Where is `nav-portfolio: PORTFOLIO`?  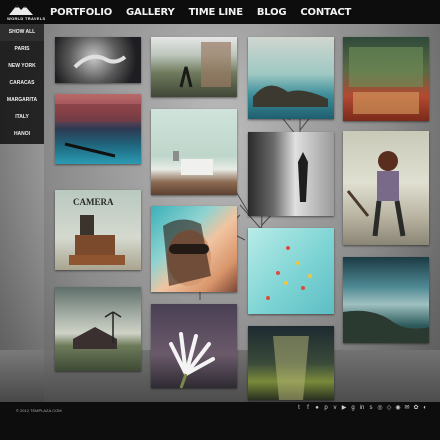 nav-portfolio: PORTFOLIO is located at coordinates (81, 12).